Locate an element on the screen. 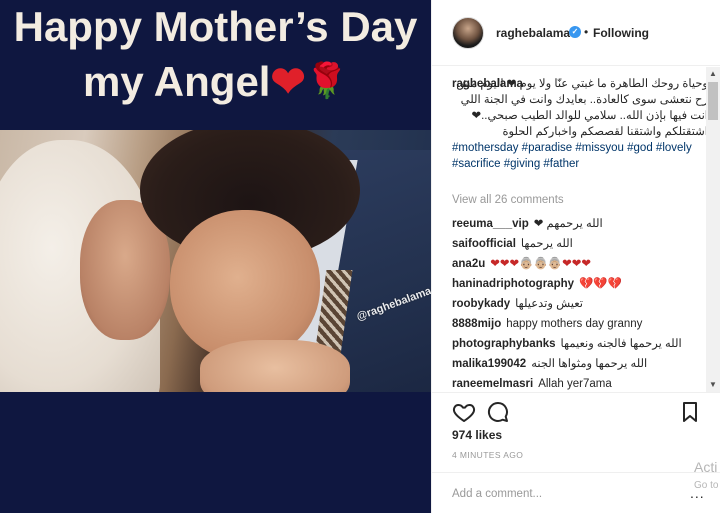 This screenshot has height=513, width=720. comment-row: raneemelmasri Allah yer7ama is located at coordinates (577, 383).